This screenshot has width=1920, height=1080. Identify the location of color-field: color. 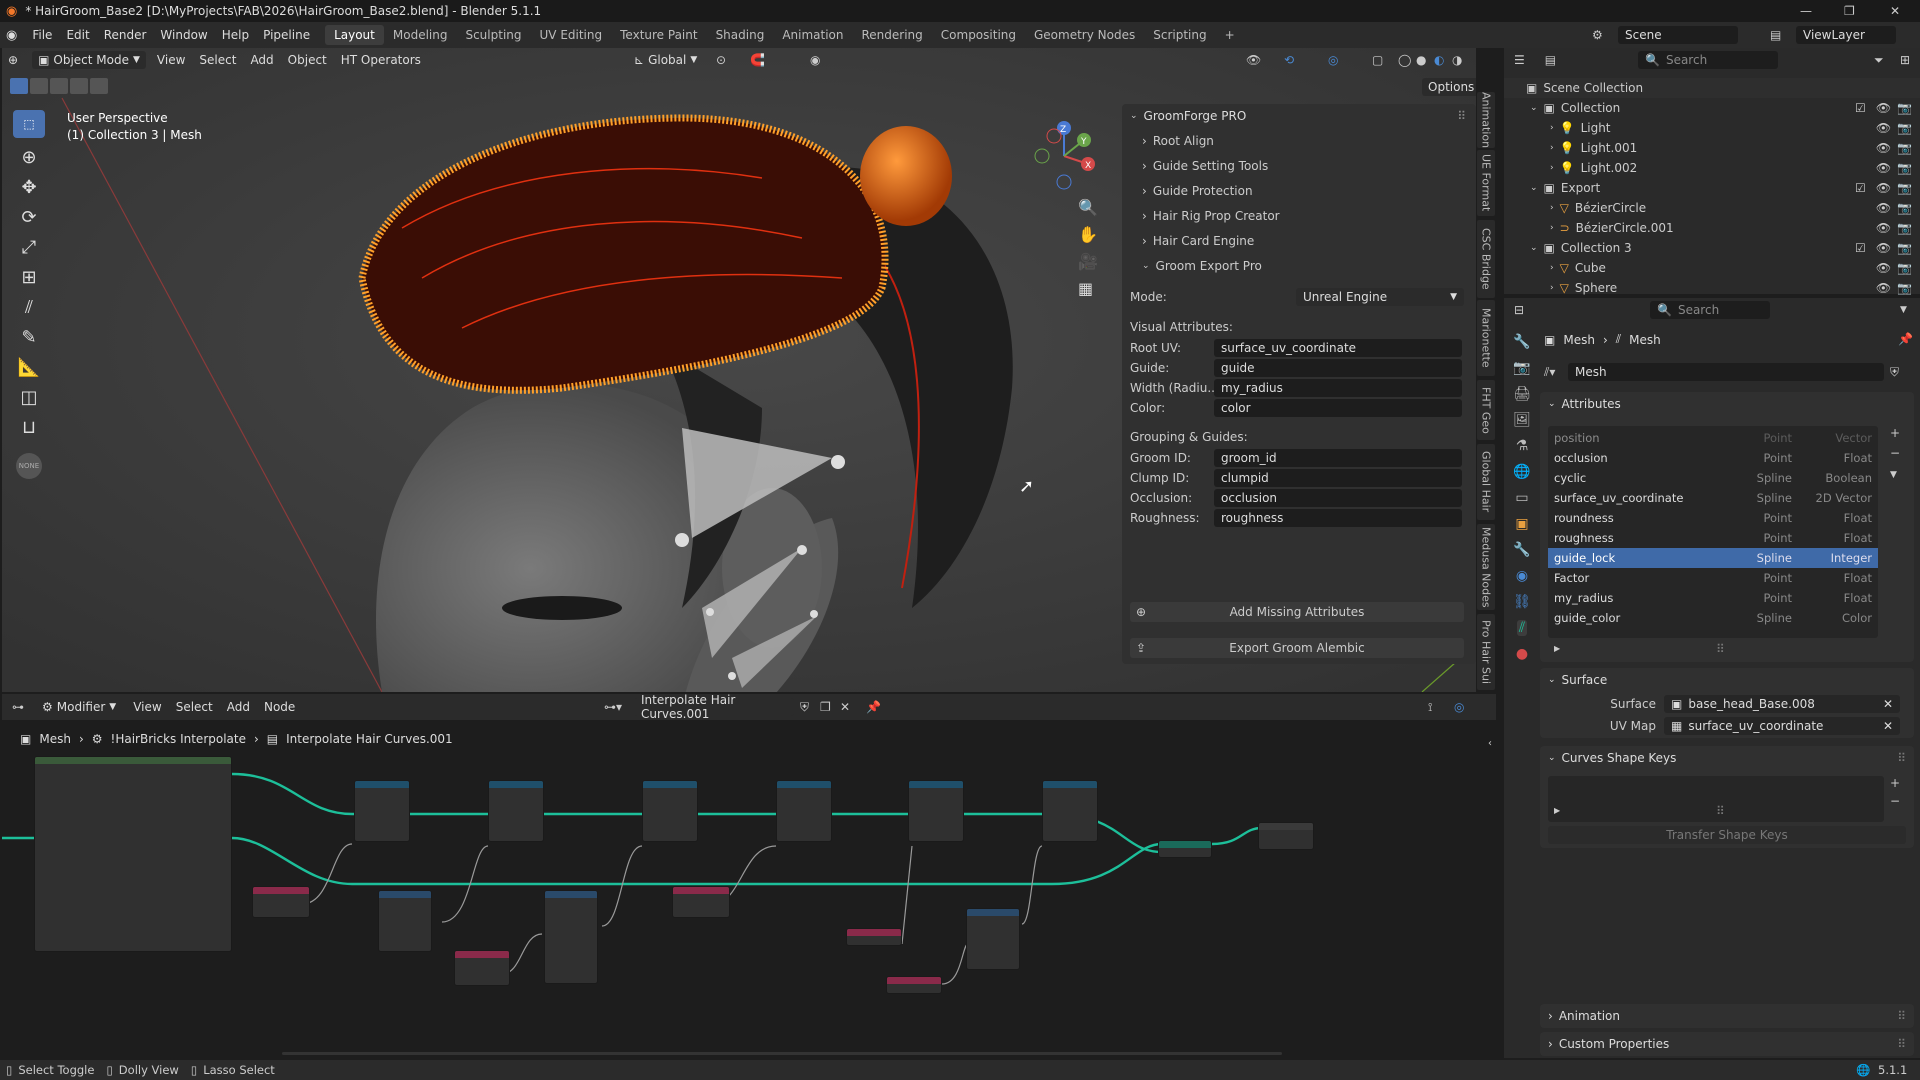
(1338, 408).